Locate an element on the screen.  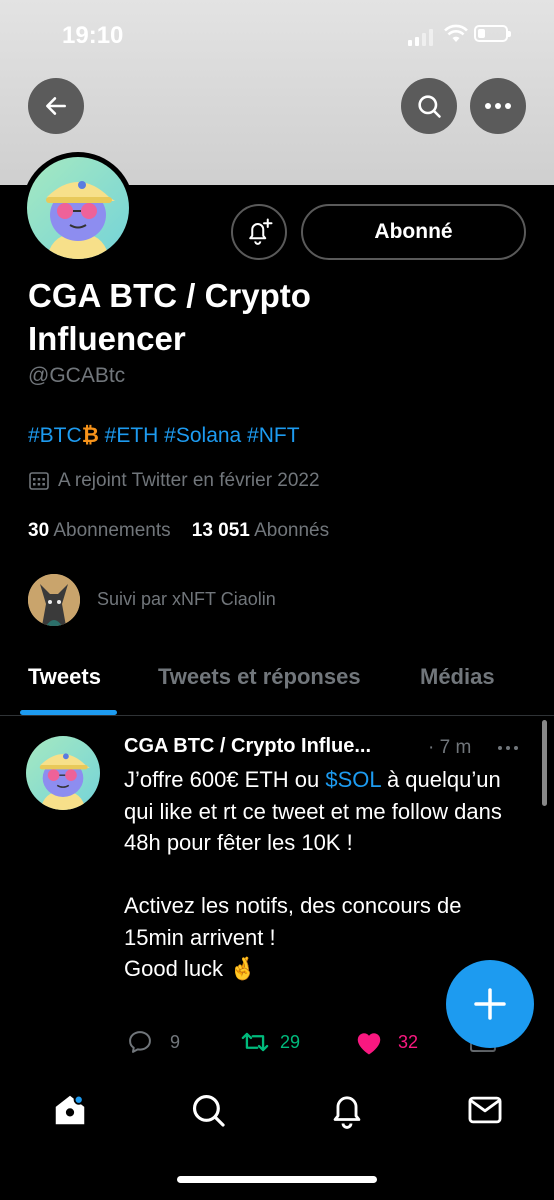
calendar-icon is located at coordinates (39, 481).